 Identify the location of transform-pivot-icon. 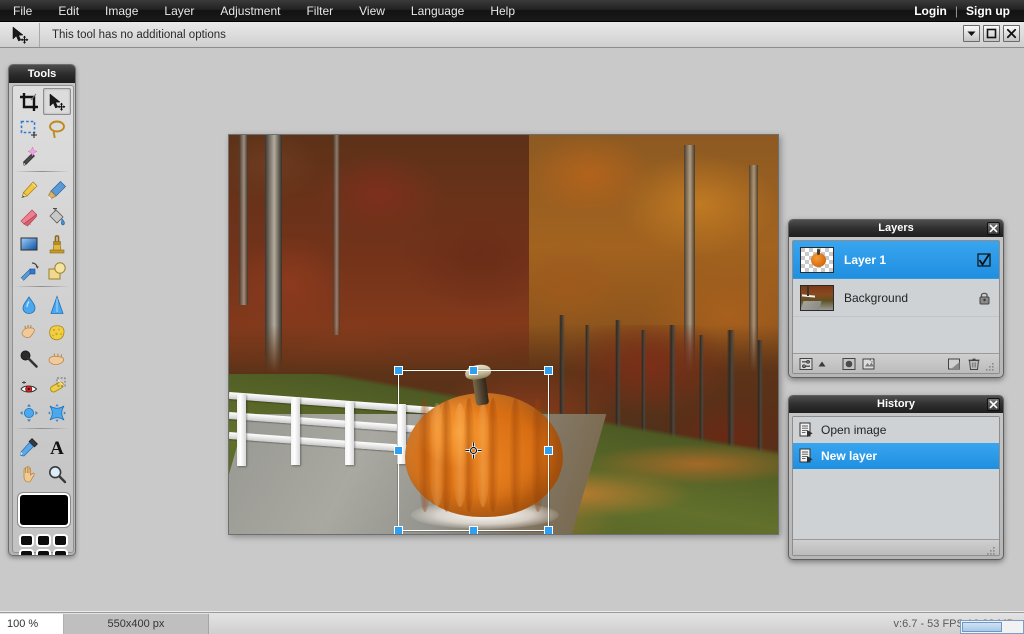
(473, 450).